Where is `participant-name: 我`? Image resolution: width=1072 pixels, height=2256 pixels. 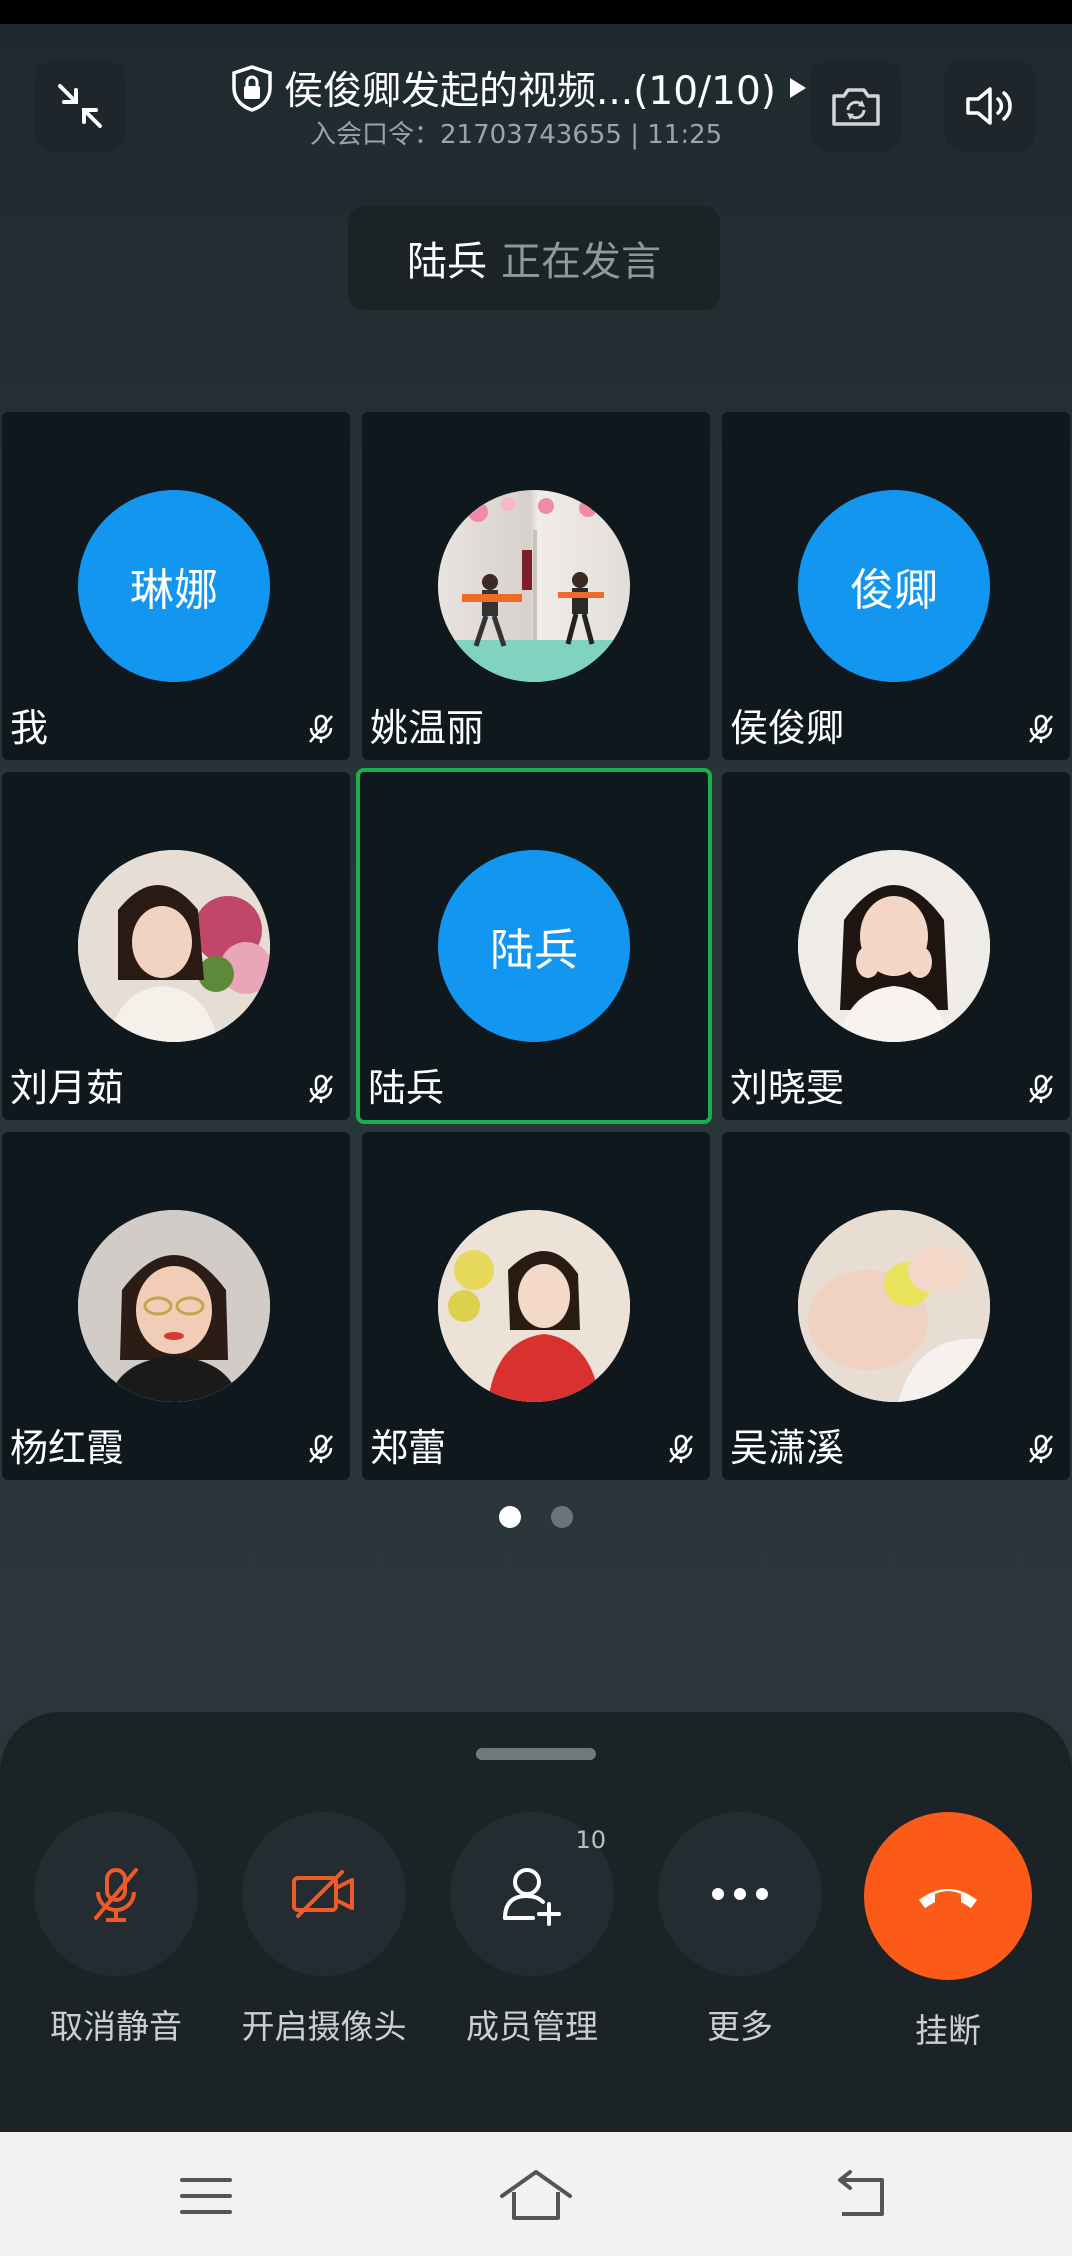 participant-name: 我 is located at coordinates (29, 728).